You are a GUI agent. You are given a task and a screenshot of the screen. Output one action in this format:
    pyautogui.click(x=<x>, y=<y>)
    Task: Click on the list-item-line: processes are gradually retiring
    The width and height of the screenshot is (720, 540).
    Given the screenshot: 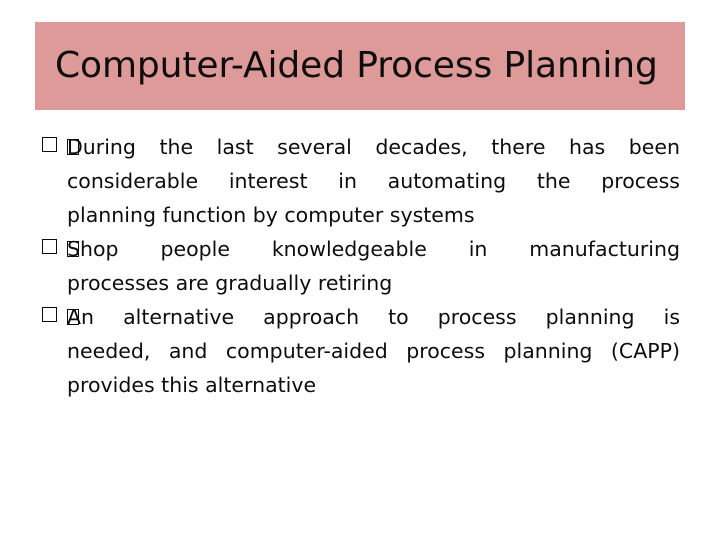 What is the action you would take?
    pyautogui.click(x=230, y=283)
    